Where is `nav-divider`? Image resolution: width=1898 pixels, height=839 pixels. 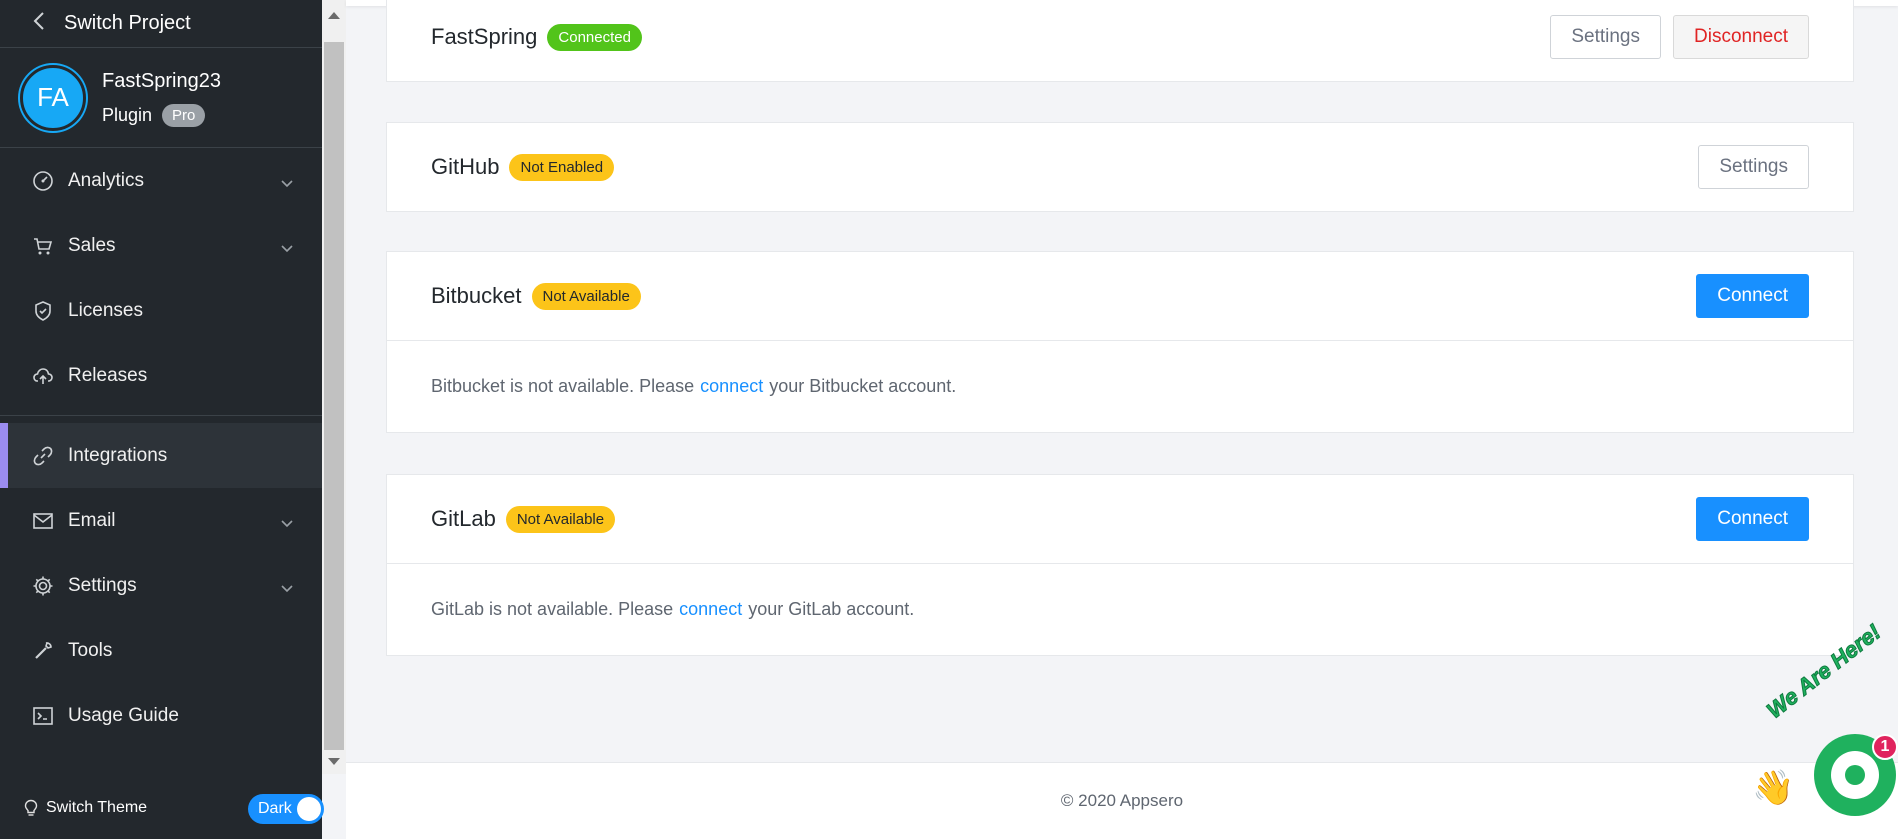
nav-divider is located at coordinates (161, 415).